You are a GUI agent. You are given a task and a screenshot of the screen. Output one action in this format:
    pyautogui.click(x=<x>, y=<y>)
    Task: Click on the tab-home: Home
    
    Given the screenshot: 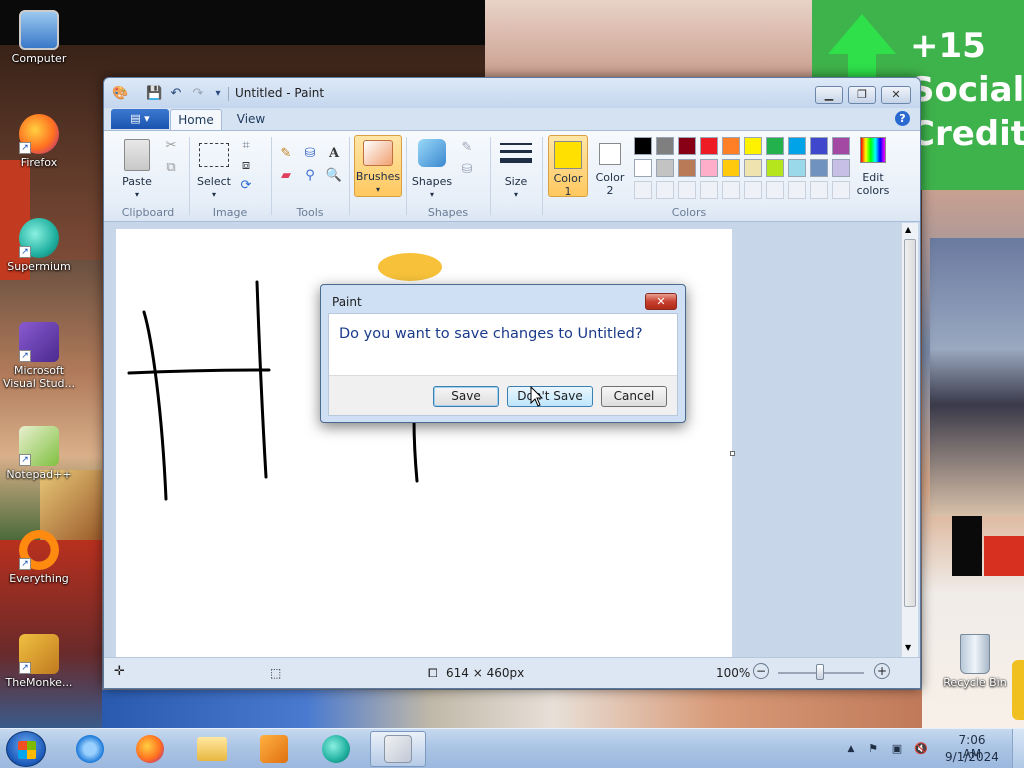 What is the action you would take?
    pyautogui.click(x=196, y=119)
    